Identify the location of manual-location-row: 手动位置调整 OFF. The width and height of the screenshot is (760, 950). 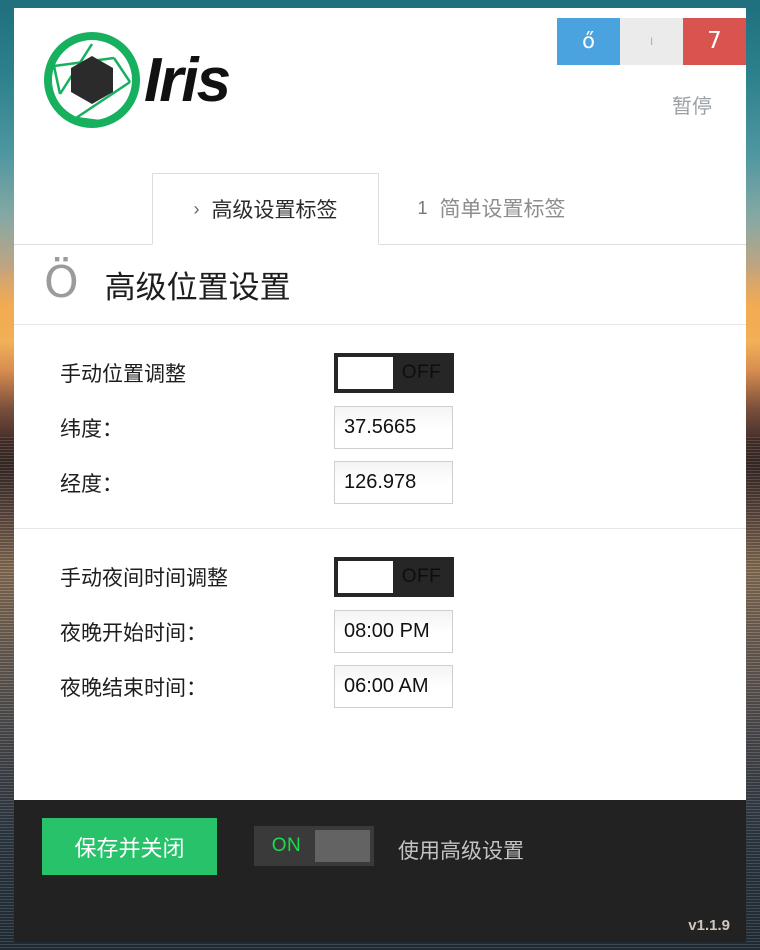
(380, 372).